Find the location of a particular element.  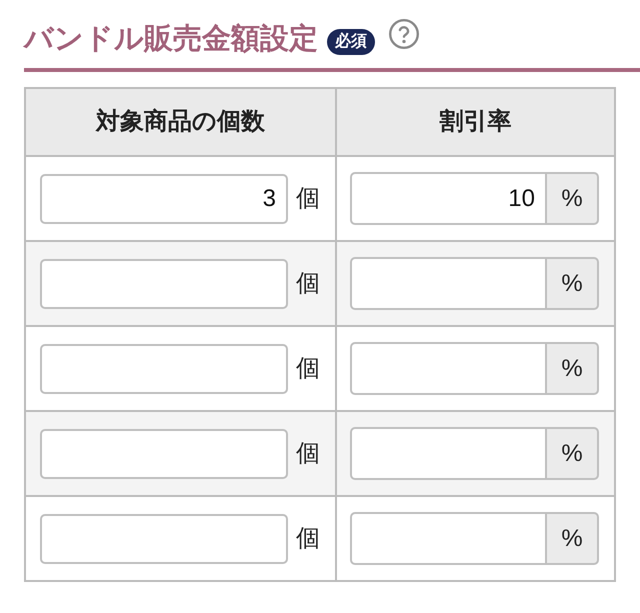

section-title: バンドル販売金額設定 is located at coordinates (171, 39).